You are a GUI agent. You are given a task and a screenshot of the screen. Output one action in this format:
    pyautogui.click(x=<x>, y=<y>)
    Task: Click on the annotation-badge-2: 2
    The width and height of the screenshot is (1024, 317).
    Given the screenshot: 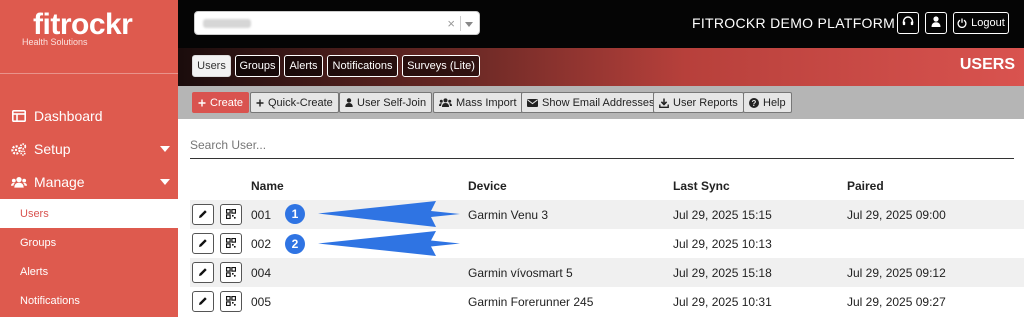 What is the action you would take?
    pyautogui.click(x=295, y=244)
    